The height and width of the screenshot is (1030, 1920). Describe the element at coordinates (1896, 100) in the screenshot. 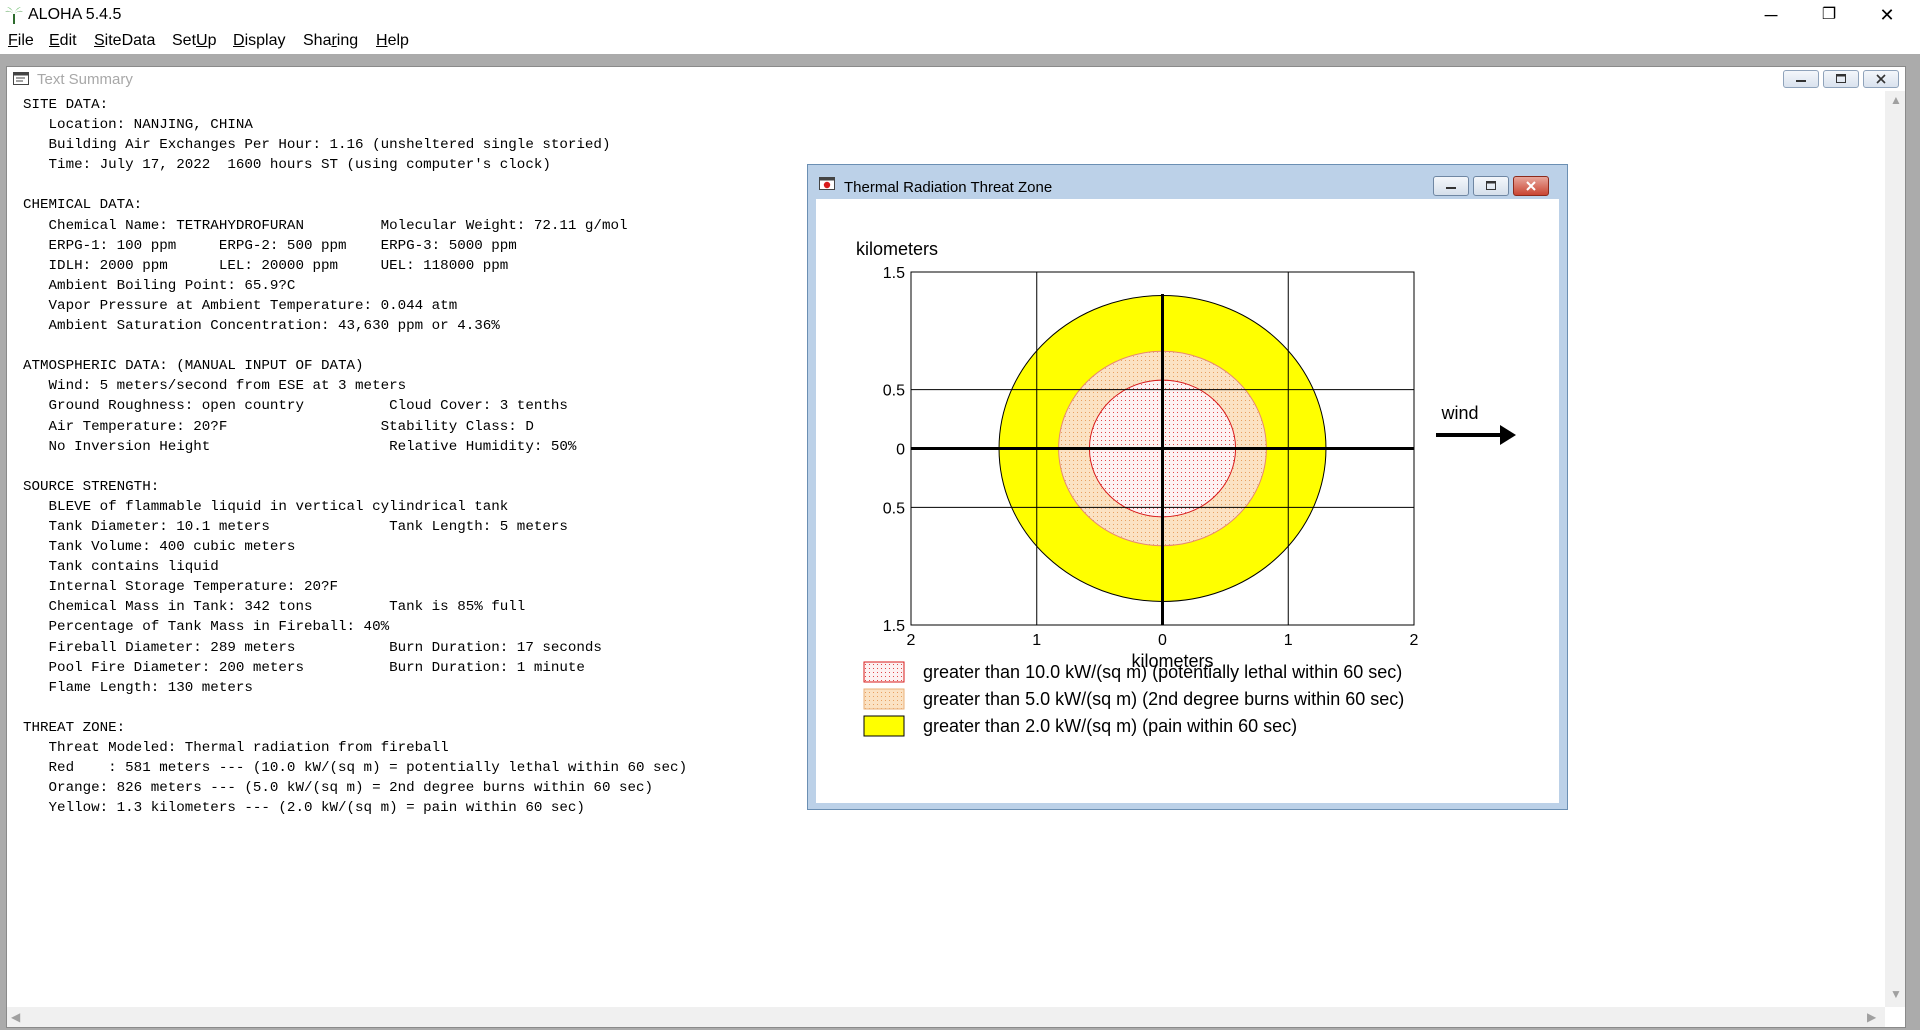

I see `scroll-up-icon: ▲` at that location.